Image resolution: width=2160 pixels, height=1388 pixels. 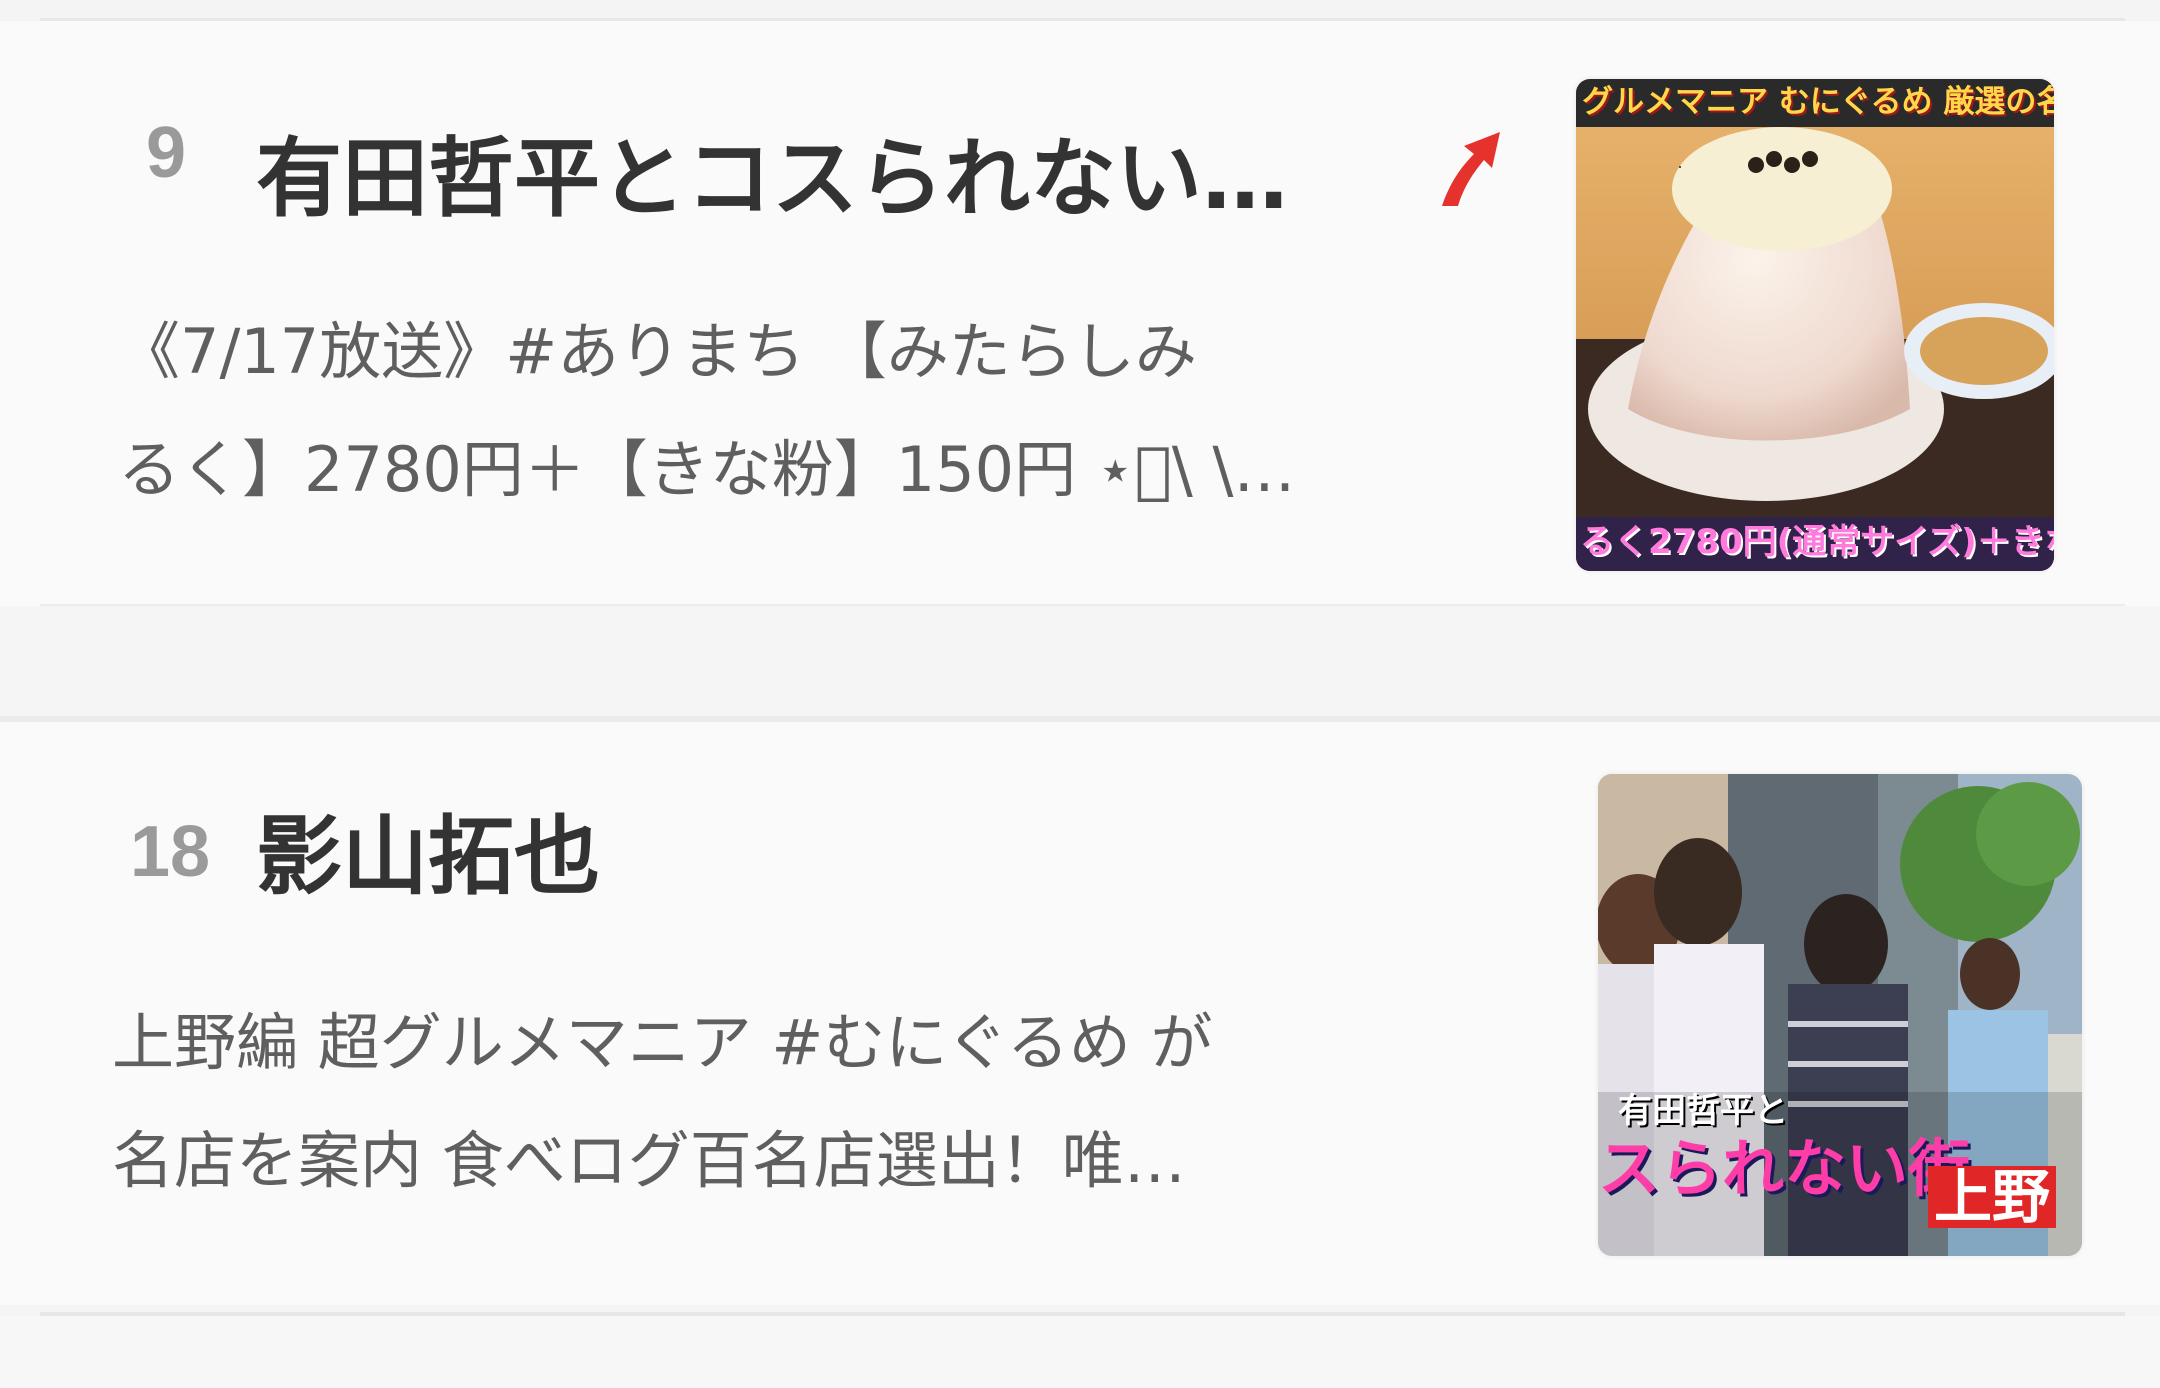 What do you see at coordinates (1840, 1015) in the screenshot?
I see `thumbnail-image: 有田哲平と スられない街 上野` at bounding box center [1840, 1015].